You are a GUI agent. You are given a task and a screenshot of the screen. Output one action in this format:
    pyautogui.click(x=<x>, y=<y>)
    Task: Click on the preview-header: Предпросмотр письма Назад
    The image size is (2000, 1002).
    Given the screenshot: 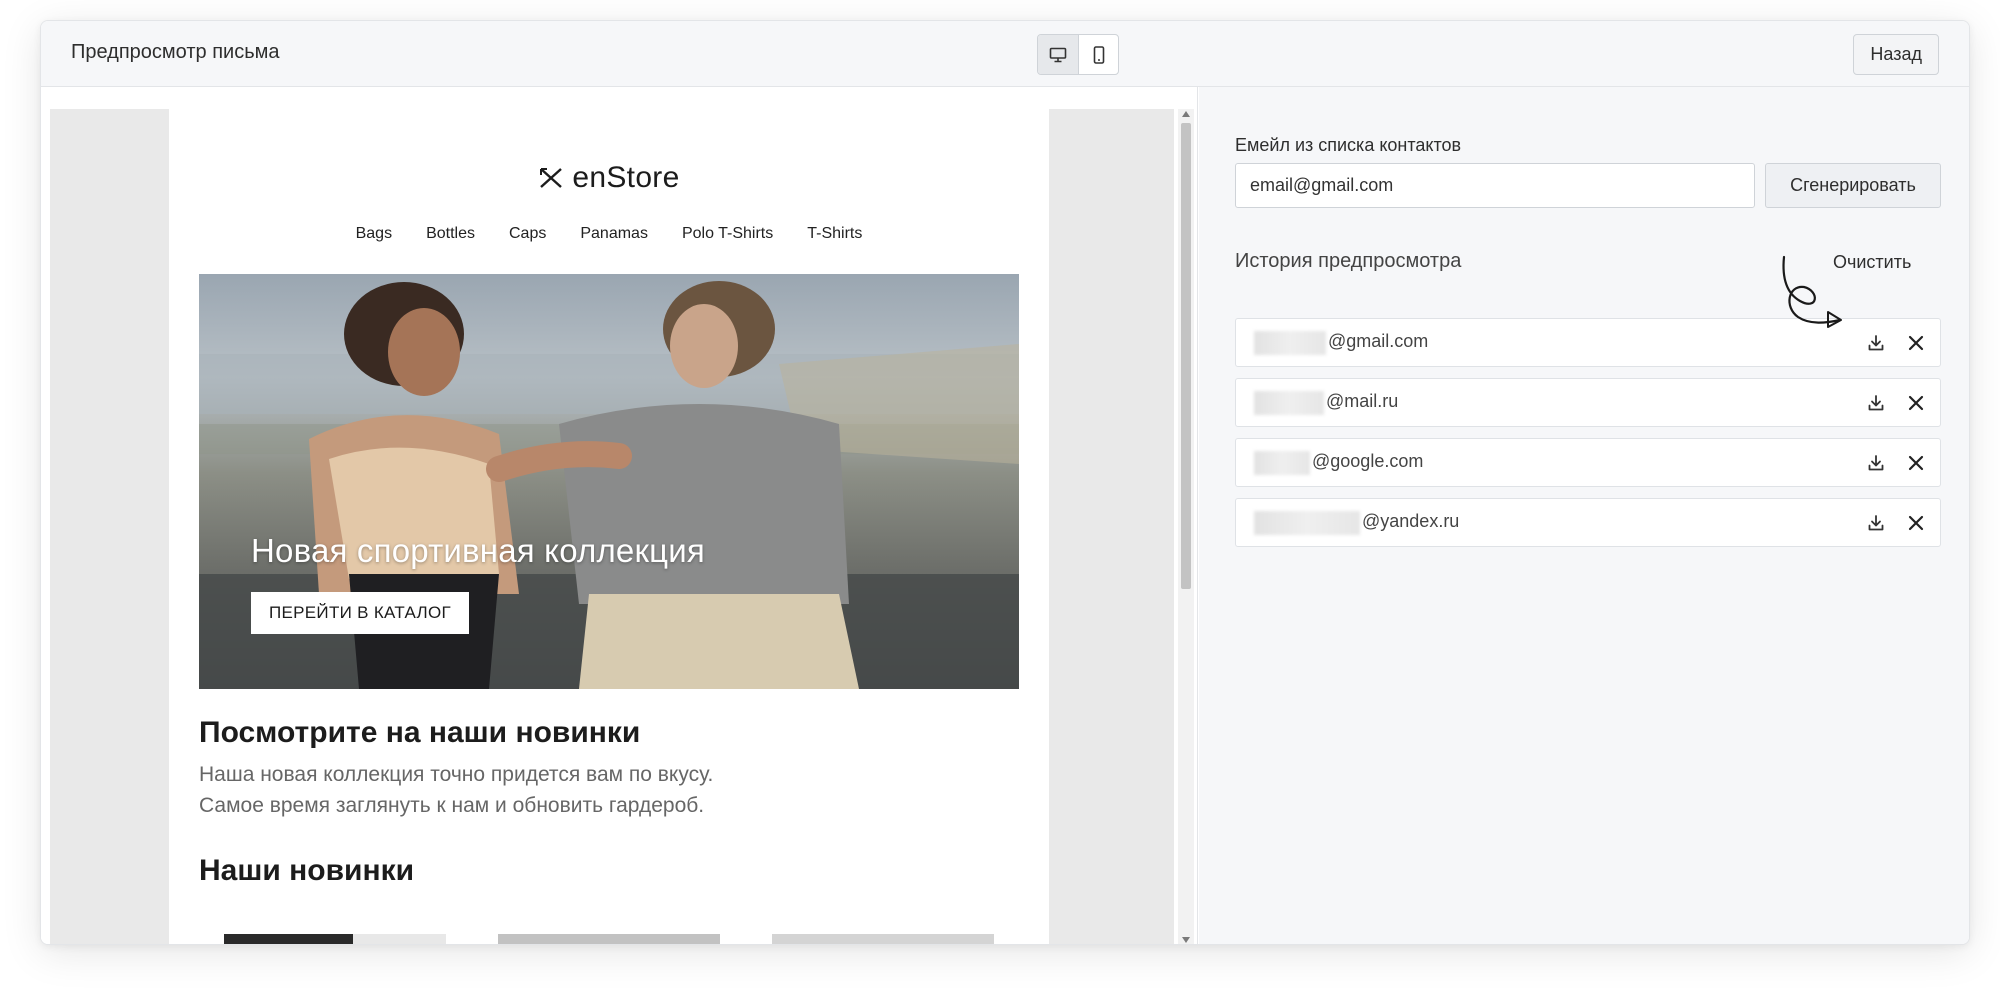 What is the action you would take?
    pyautogui.click(x=1005, y=54)
    